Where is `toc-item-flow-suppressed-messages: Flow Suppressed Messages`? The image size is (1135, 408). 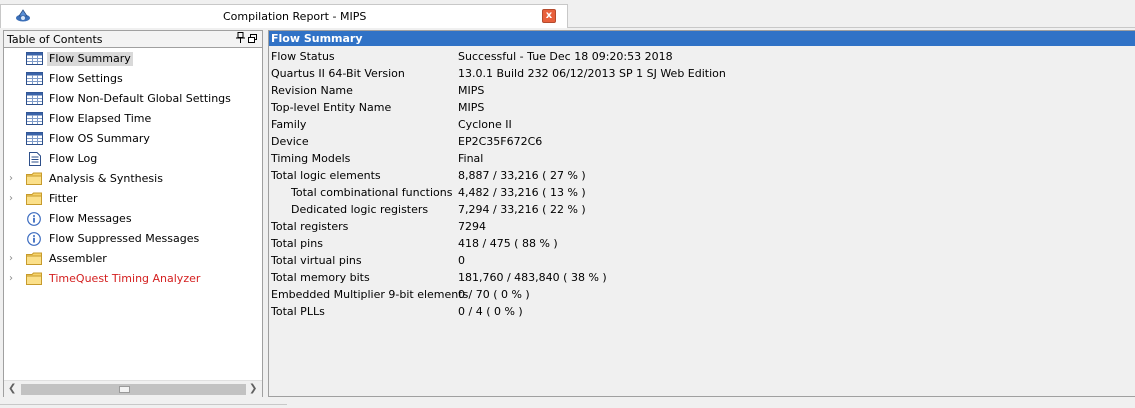 toc-item-flow-suppressed-messages: Flow Suppressed Messages is located at coordinates (133, 239).